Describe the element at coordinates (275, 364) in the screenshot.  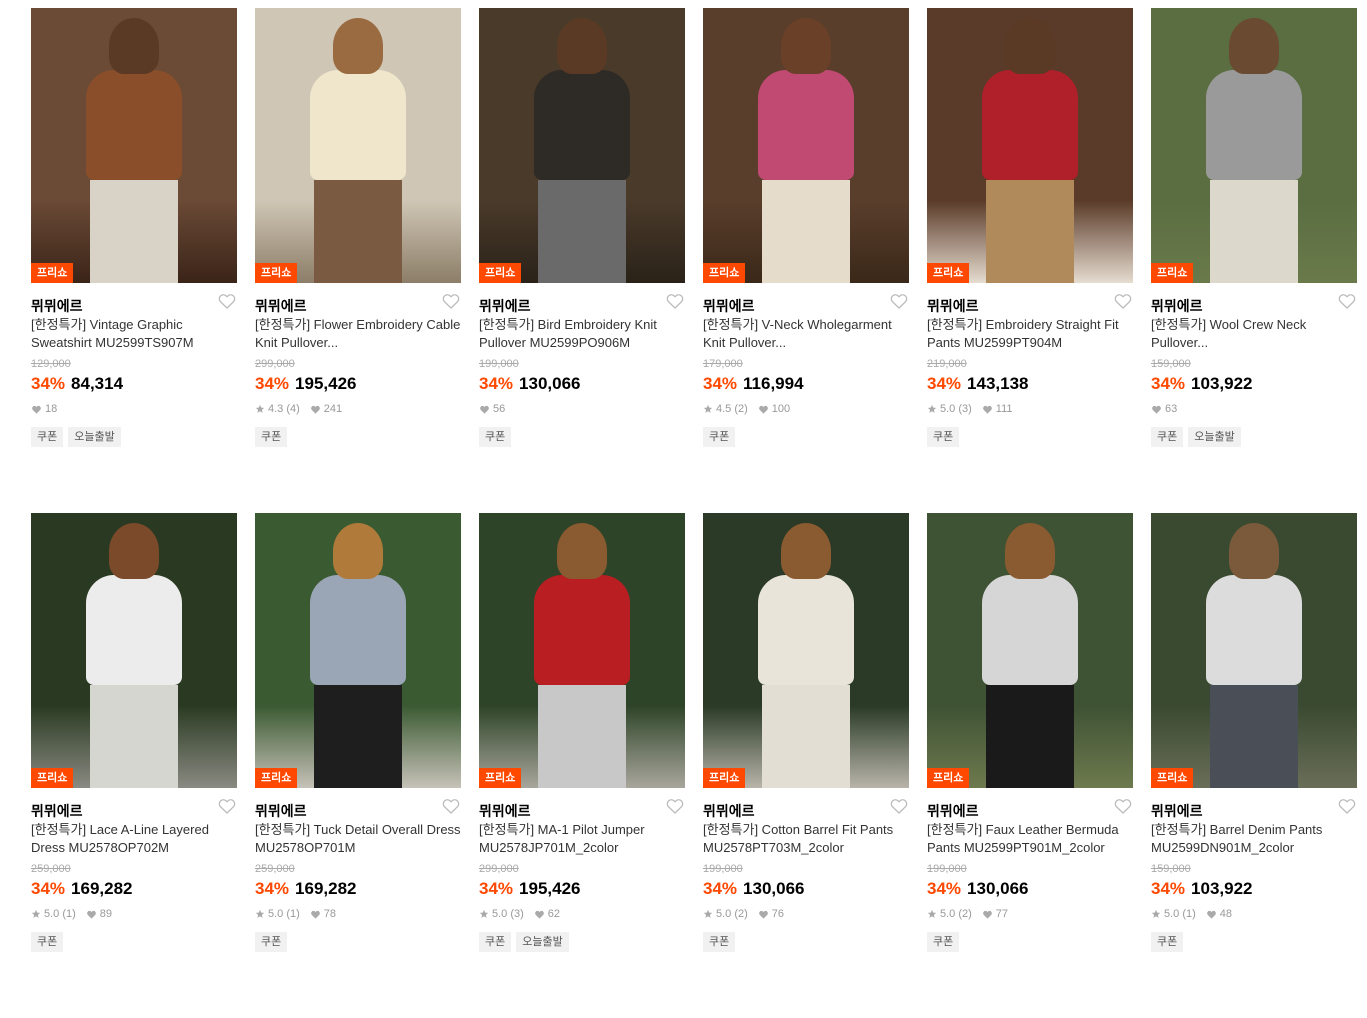
I see `original-price: 299,000` at that location.